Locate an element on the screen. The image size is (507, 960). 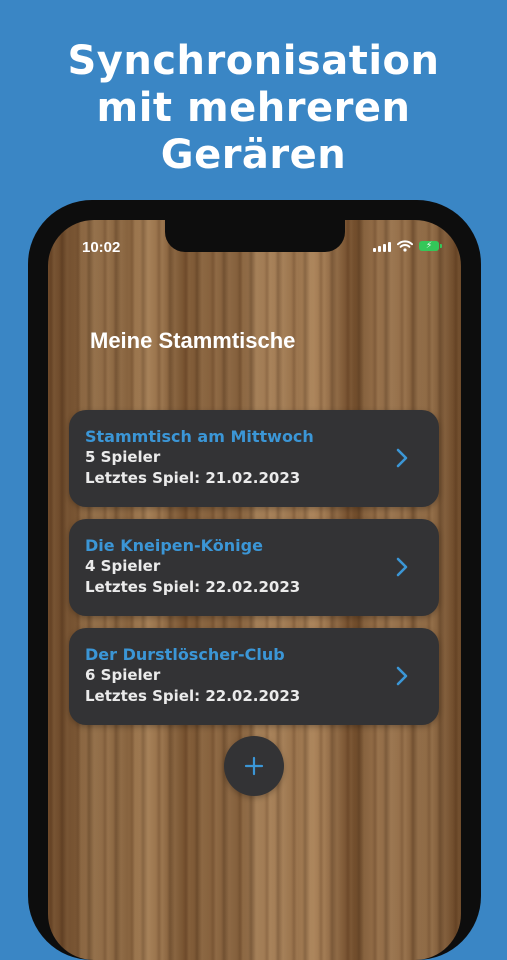
plus-icon is located at coordinates (254, 766).